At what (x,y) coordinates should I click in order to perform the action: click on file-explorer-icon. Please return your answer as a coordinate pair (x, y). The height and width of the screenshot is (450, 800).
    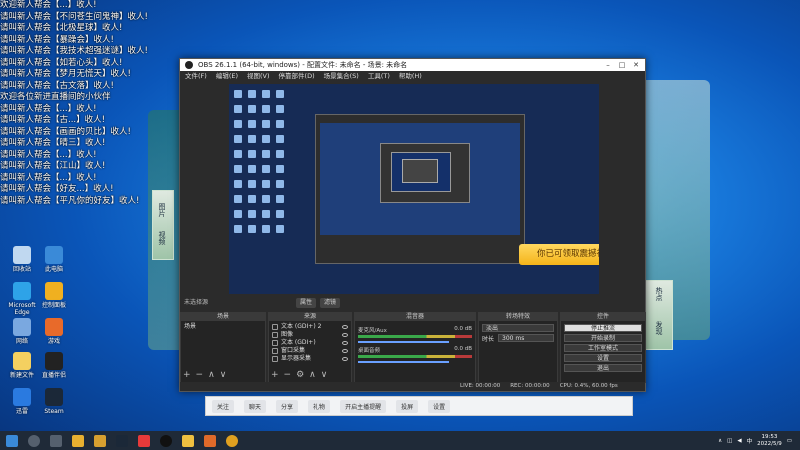
    Looking at the image, I should click on (78, 440).